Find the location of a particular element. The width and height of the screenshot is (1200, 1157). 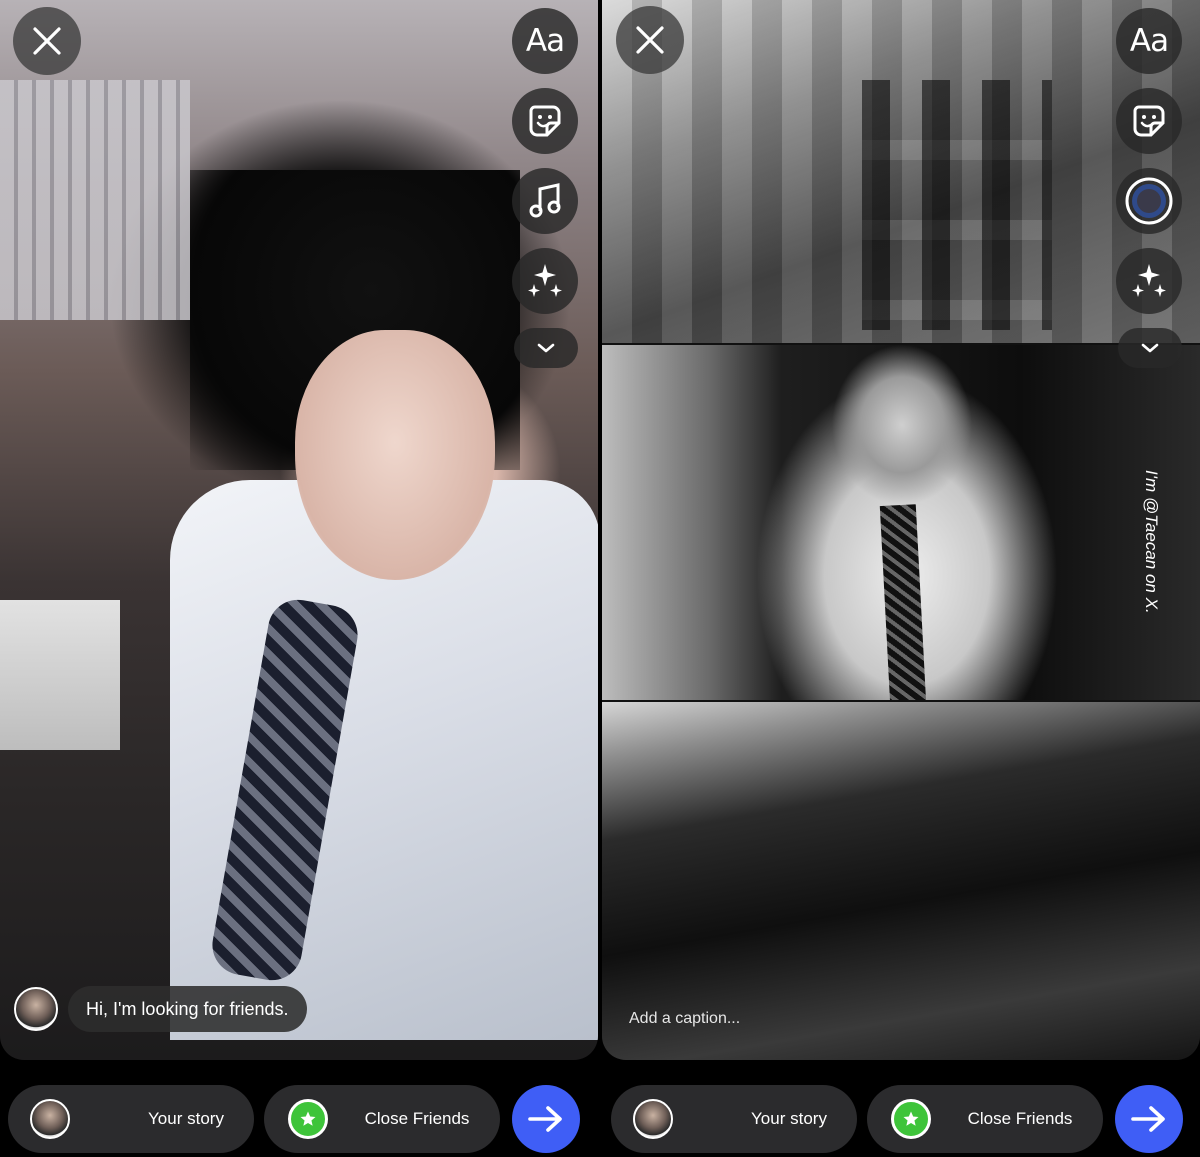

comment-sticker: Hi, I'm looking for friends. is located at coordinates (160, 1009).